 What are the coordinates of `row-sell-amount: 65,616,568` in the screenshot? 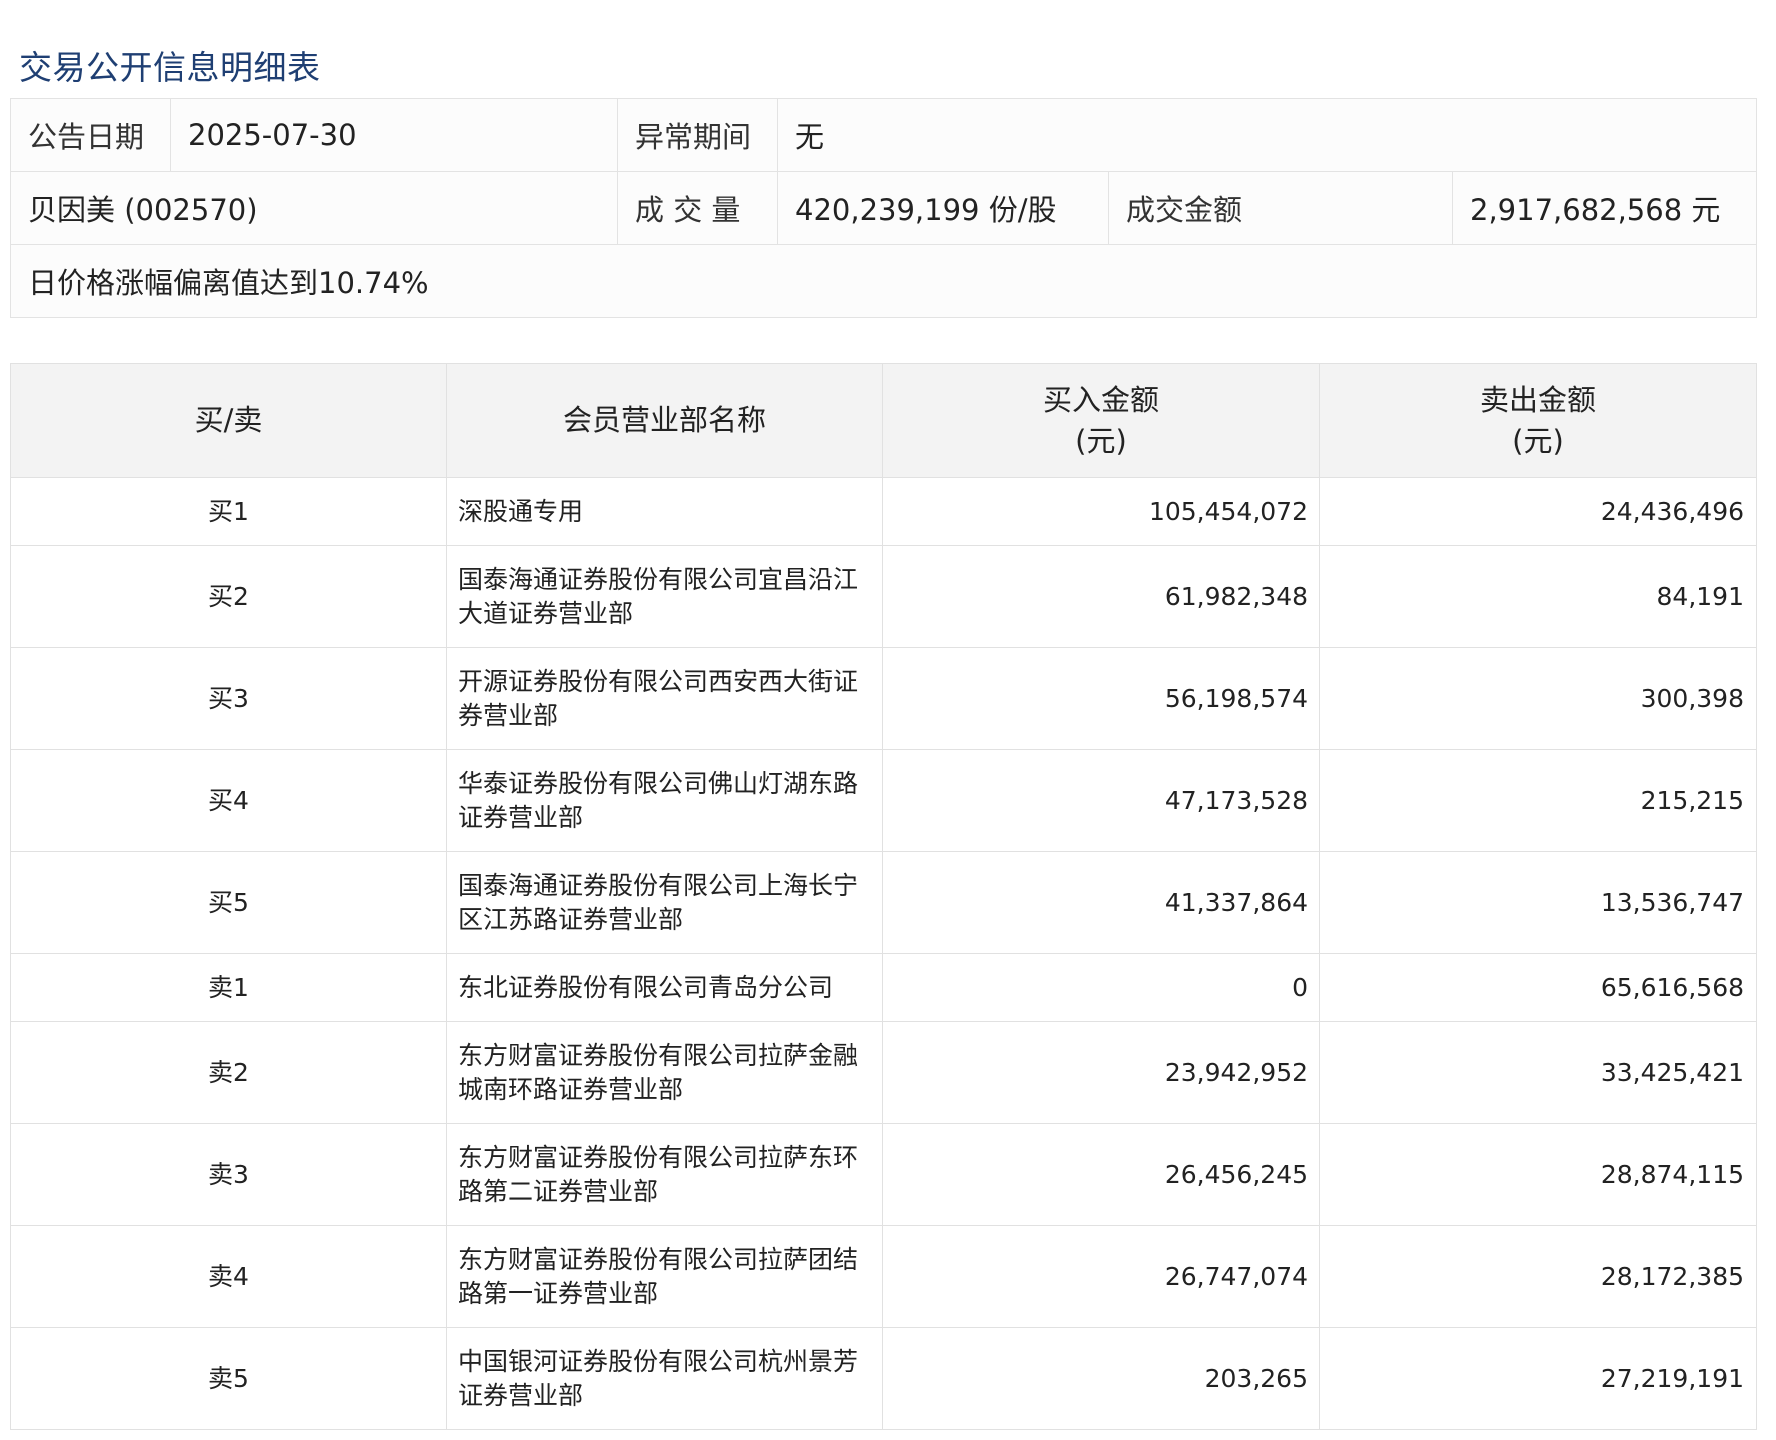 It's located at (1538, 987).